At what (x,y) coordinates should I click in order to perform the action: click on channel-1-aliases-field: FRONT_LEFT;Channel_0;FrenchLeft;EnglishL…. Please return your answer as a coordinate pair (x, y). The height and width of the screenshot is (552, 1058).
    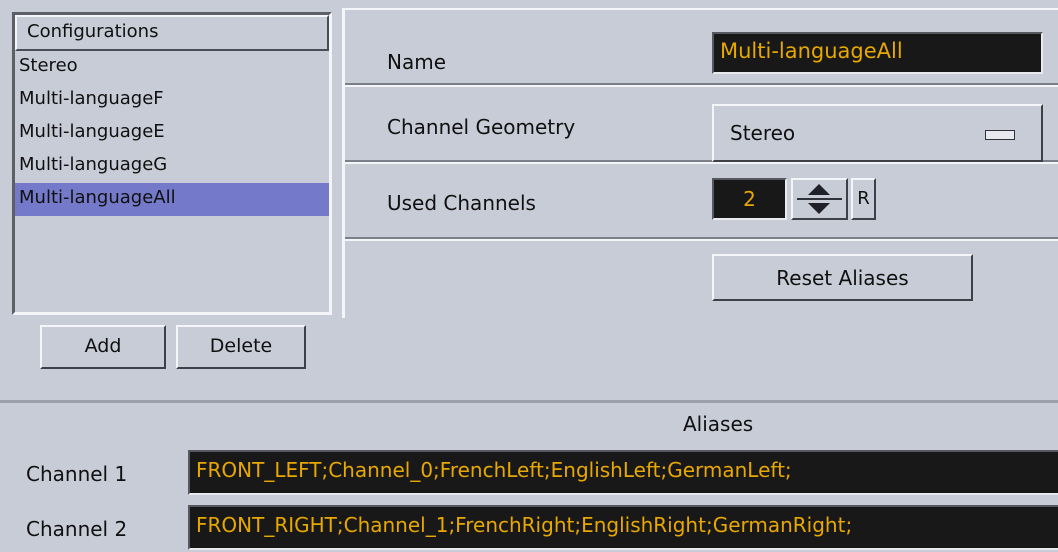
    Looking at the image, I should click on (623, 472).